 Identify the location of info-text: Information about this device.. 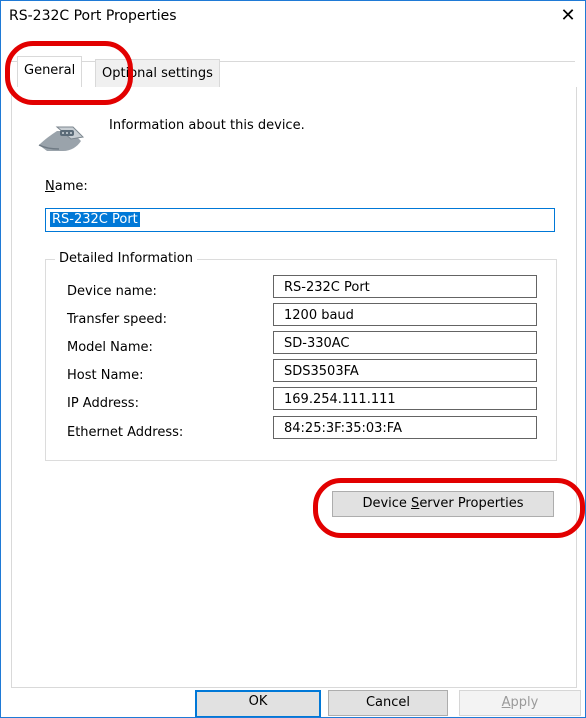
(207, 125).